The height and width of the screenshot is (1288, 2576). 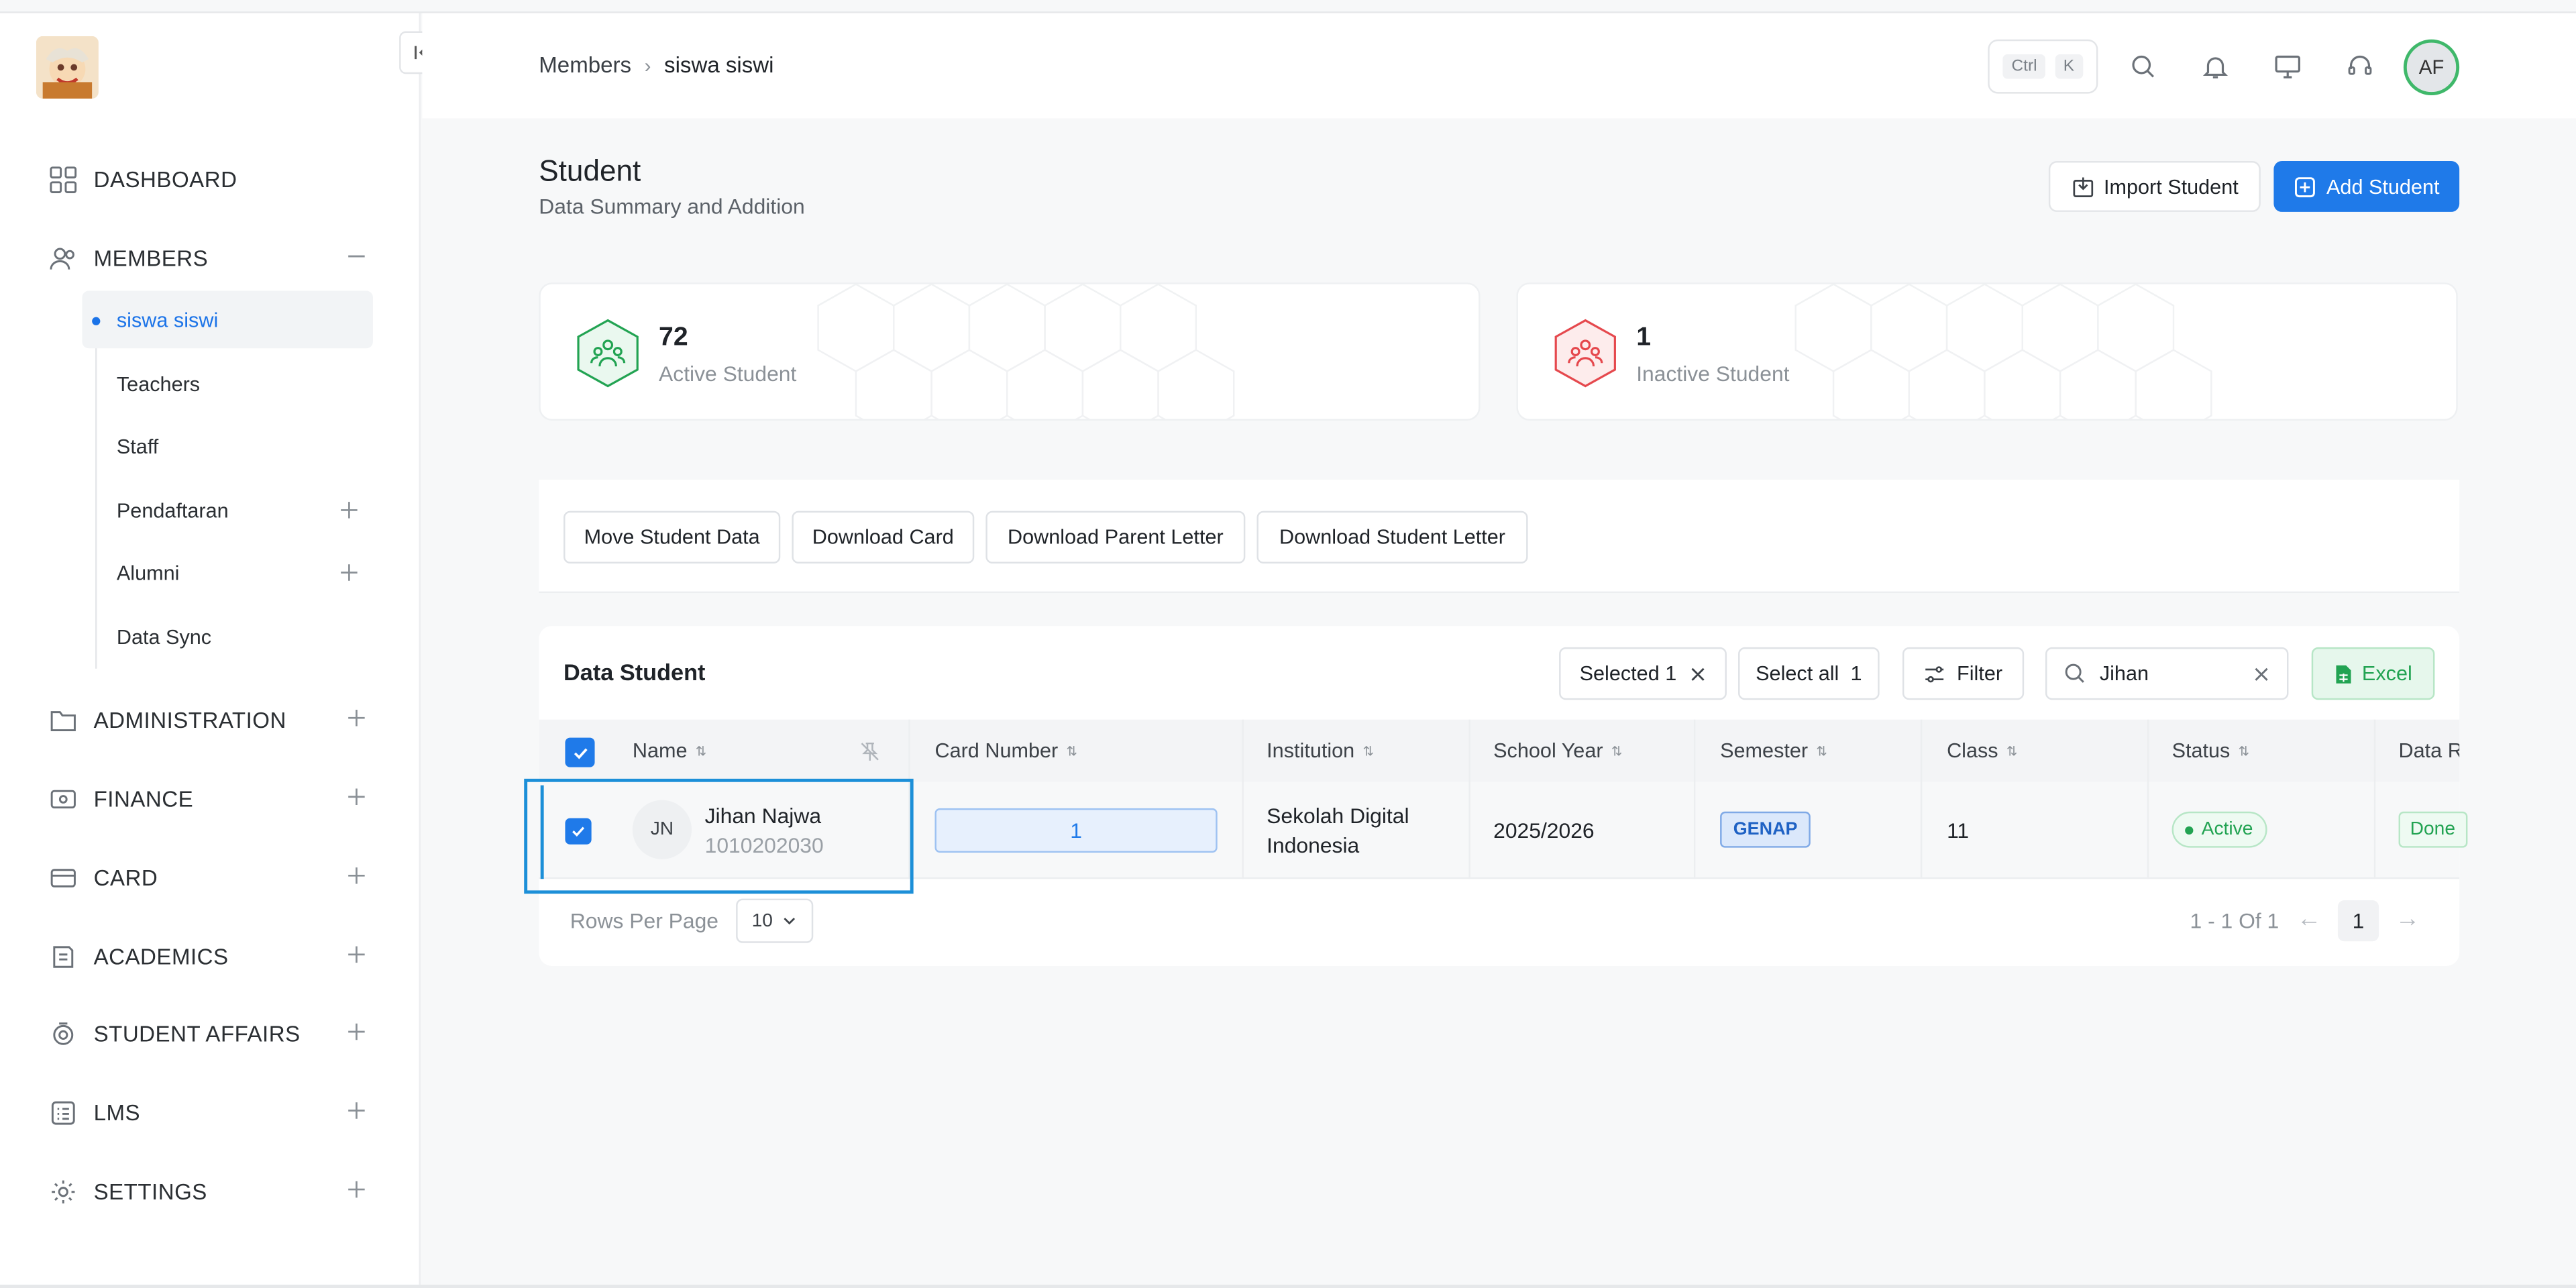 What do you see at coordinates (2219, 829) in the screenshot?
I see `status-badge: Active` at bounding box center [2219, 829].